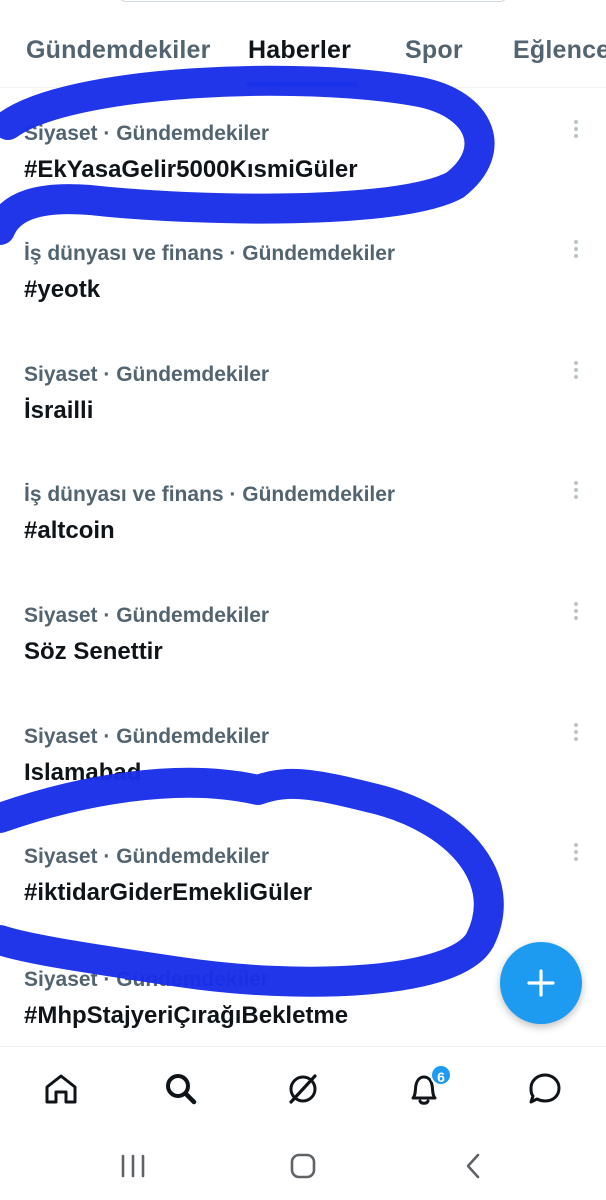 This screenshot has width=606, height=1200. I want to click on tab-trending: Gündemdekiler, so click(118, 50).